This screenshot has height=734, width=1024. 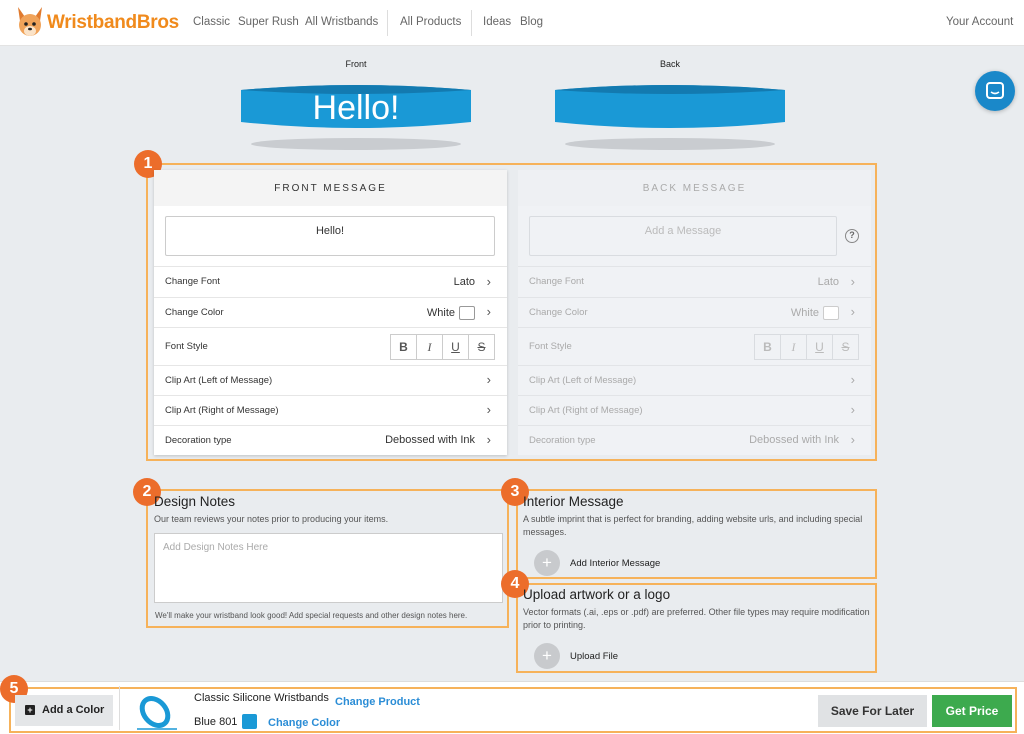 What do you see at coordinates (30, 710) in the screenshot?
I see `plus-square-icon: +` at bounding box center [30, 710].